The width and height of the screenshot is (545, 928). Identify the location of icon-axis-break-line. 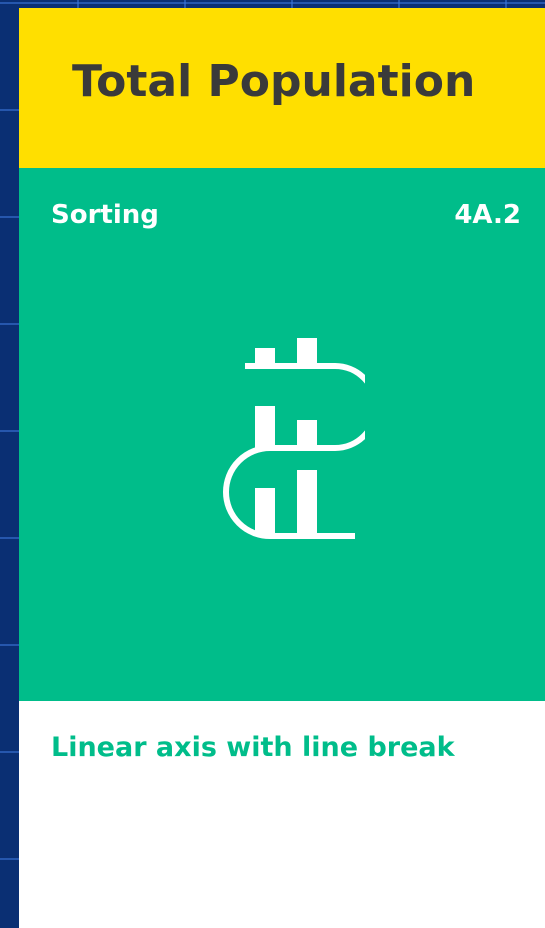
(294, 451).